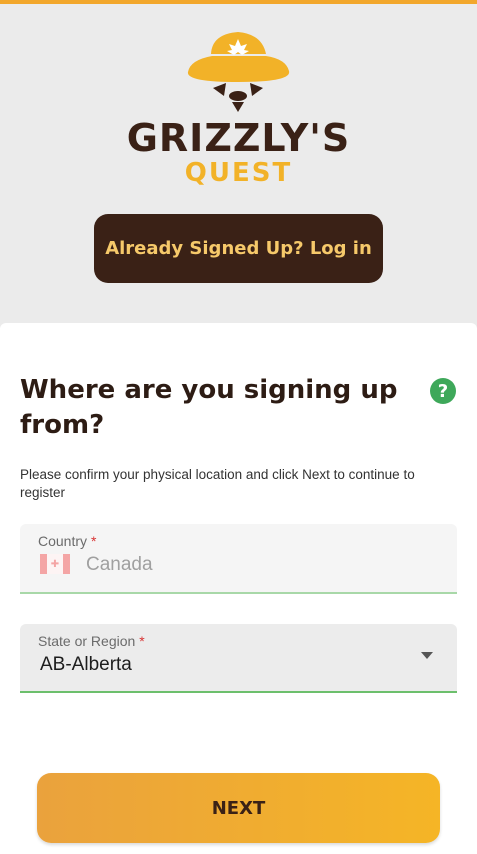  I want to click on region-label-text: State or Region, so click(87, 641).